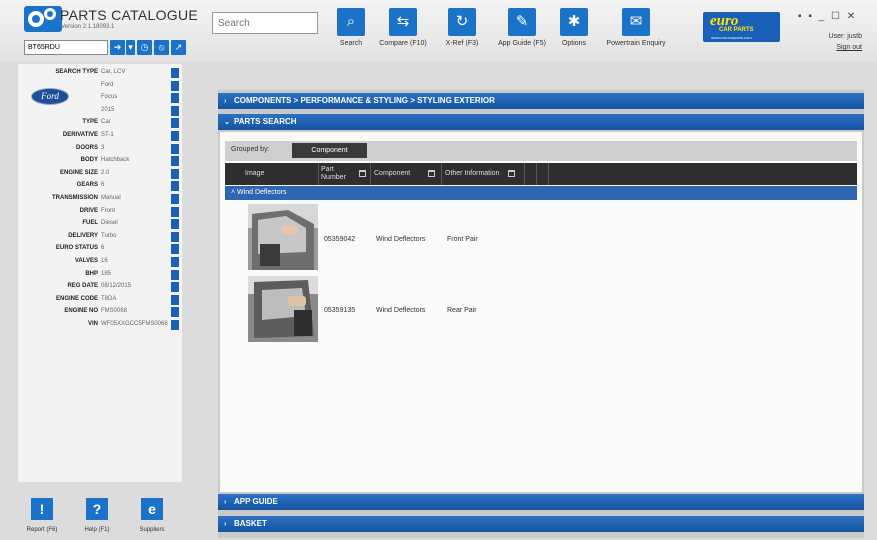  What do you see at coordinates (97, 509) in the screenshot?
I see `help-icon: ?` at bounding box center [97, 509].